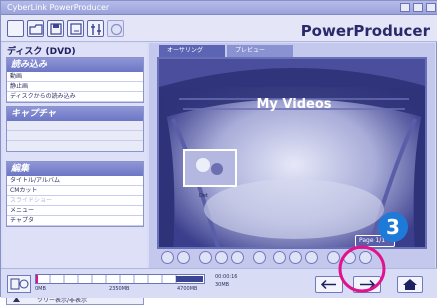  Describe the element at coordinates (311, 257) in the screenshot. I see `cursor-right-button` at that location.